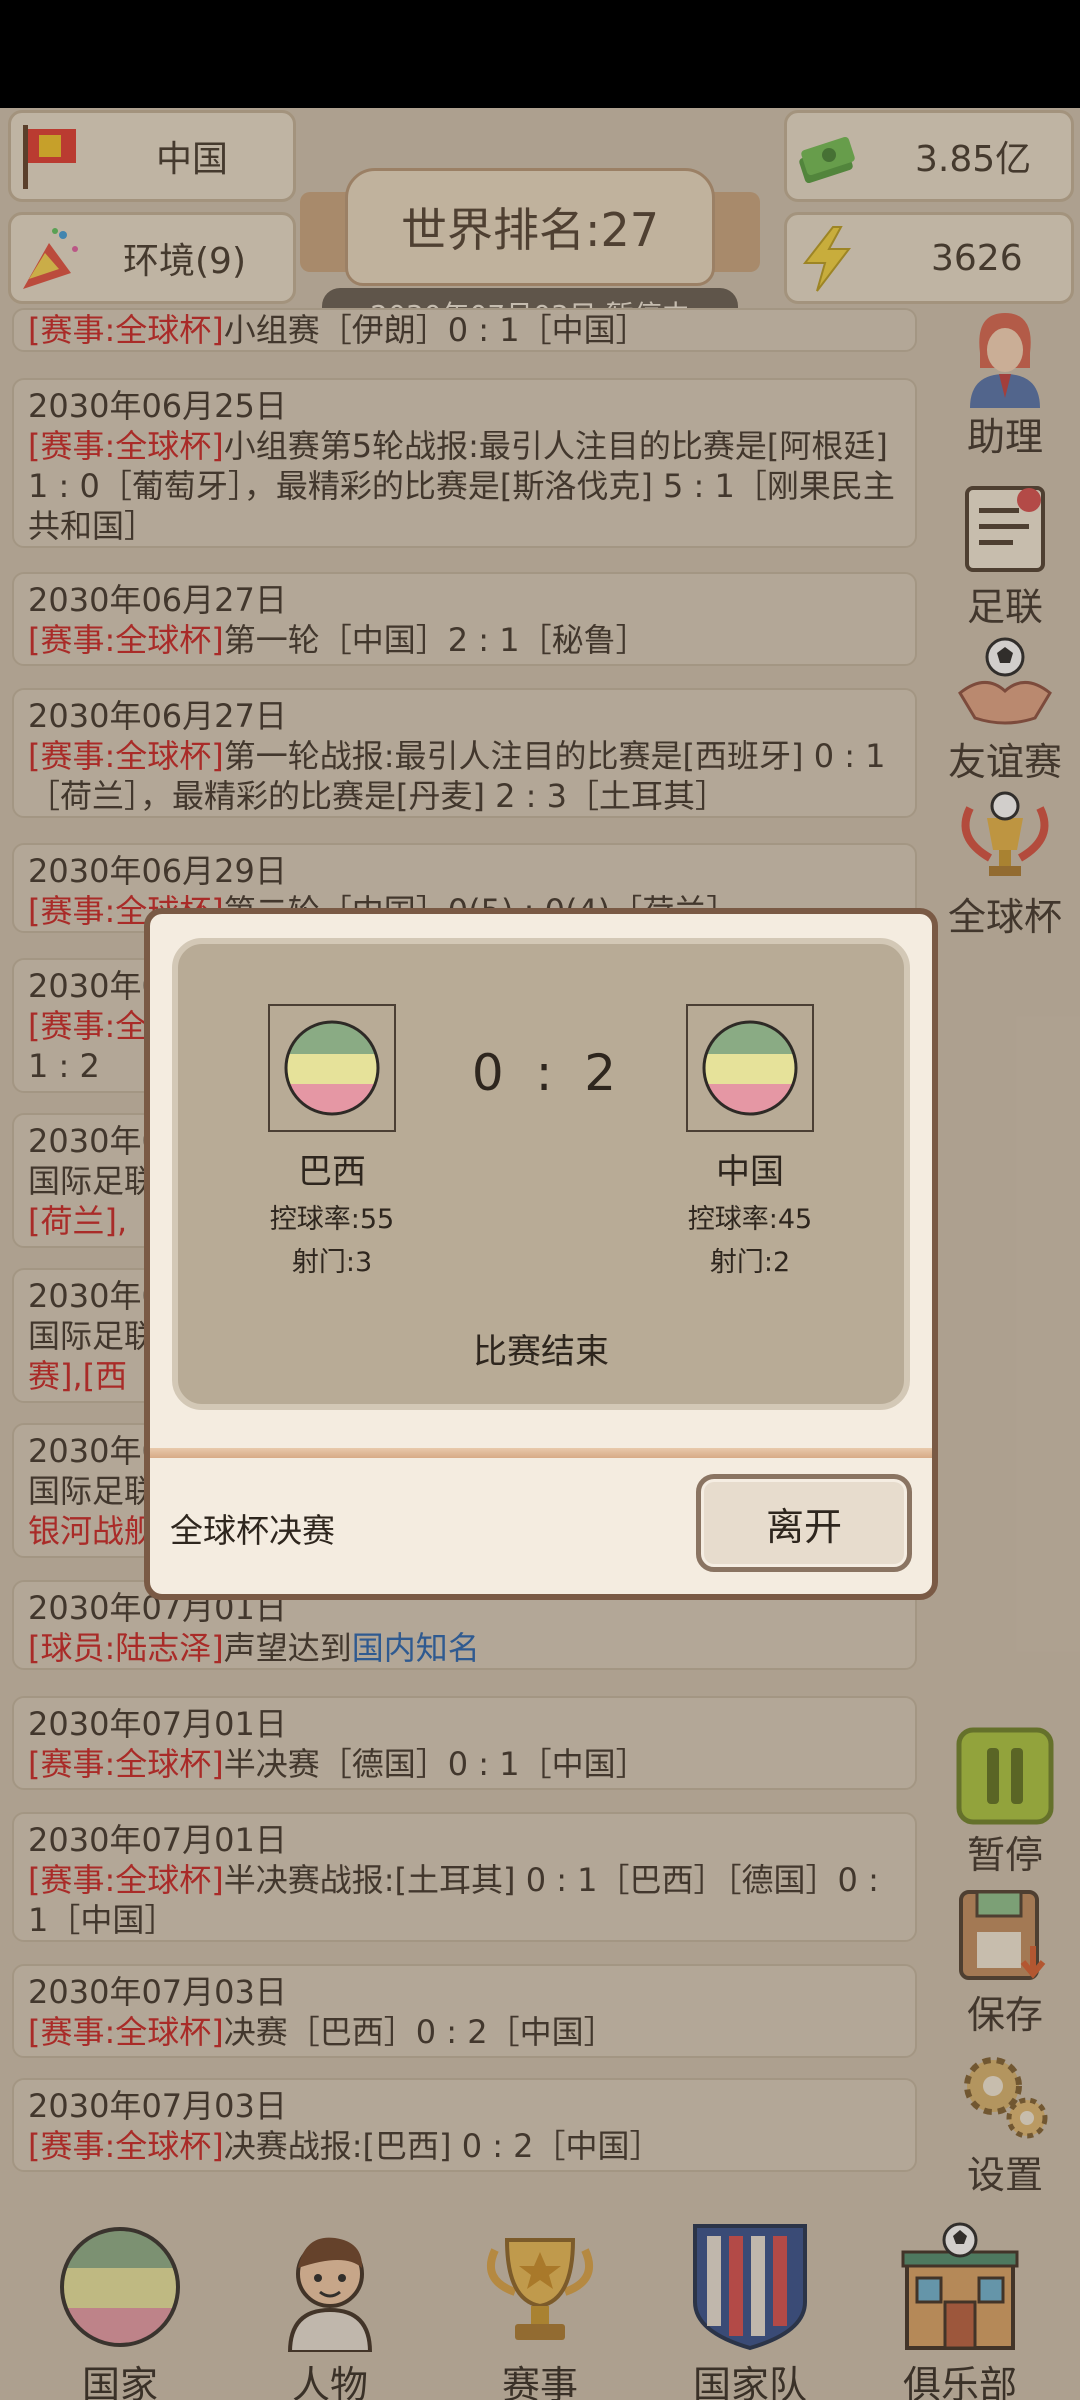 Image resolution: width=1080 pixels, height=2400 pixels. Describe the element at coordinates (541, 1352) in the screenshot. I see `match-status: 比赛结束` at that location.